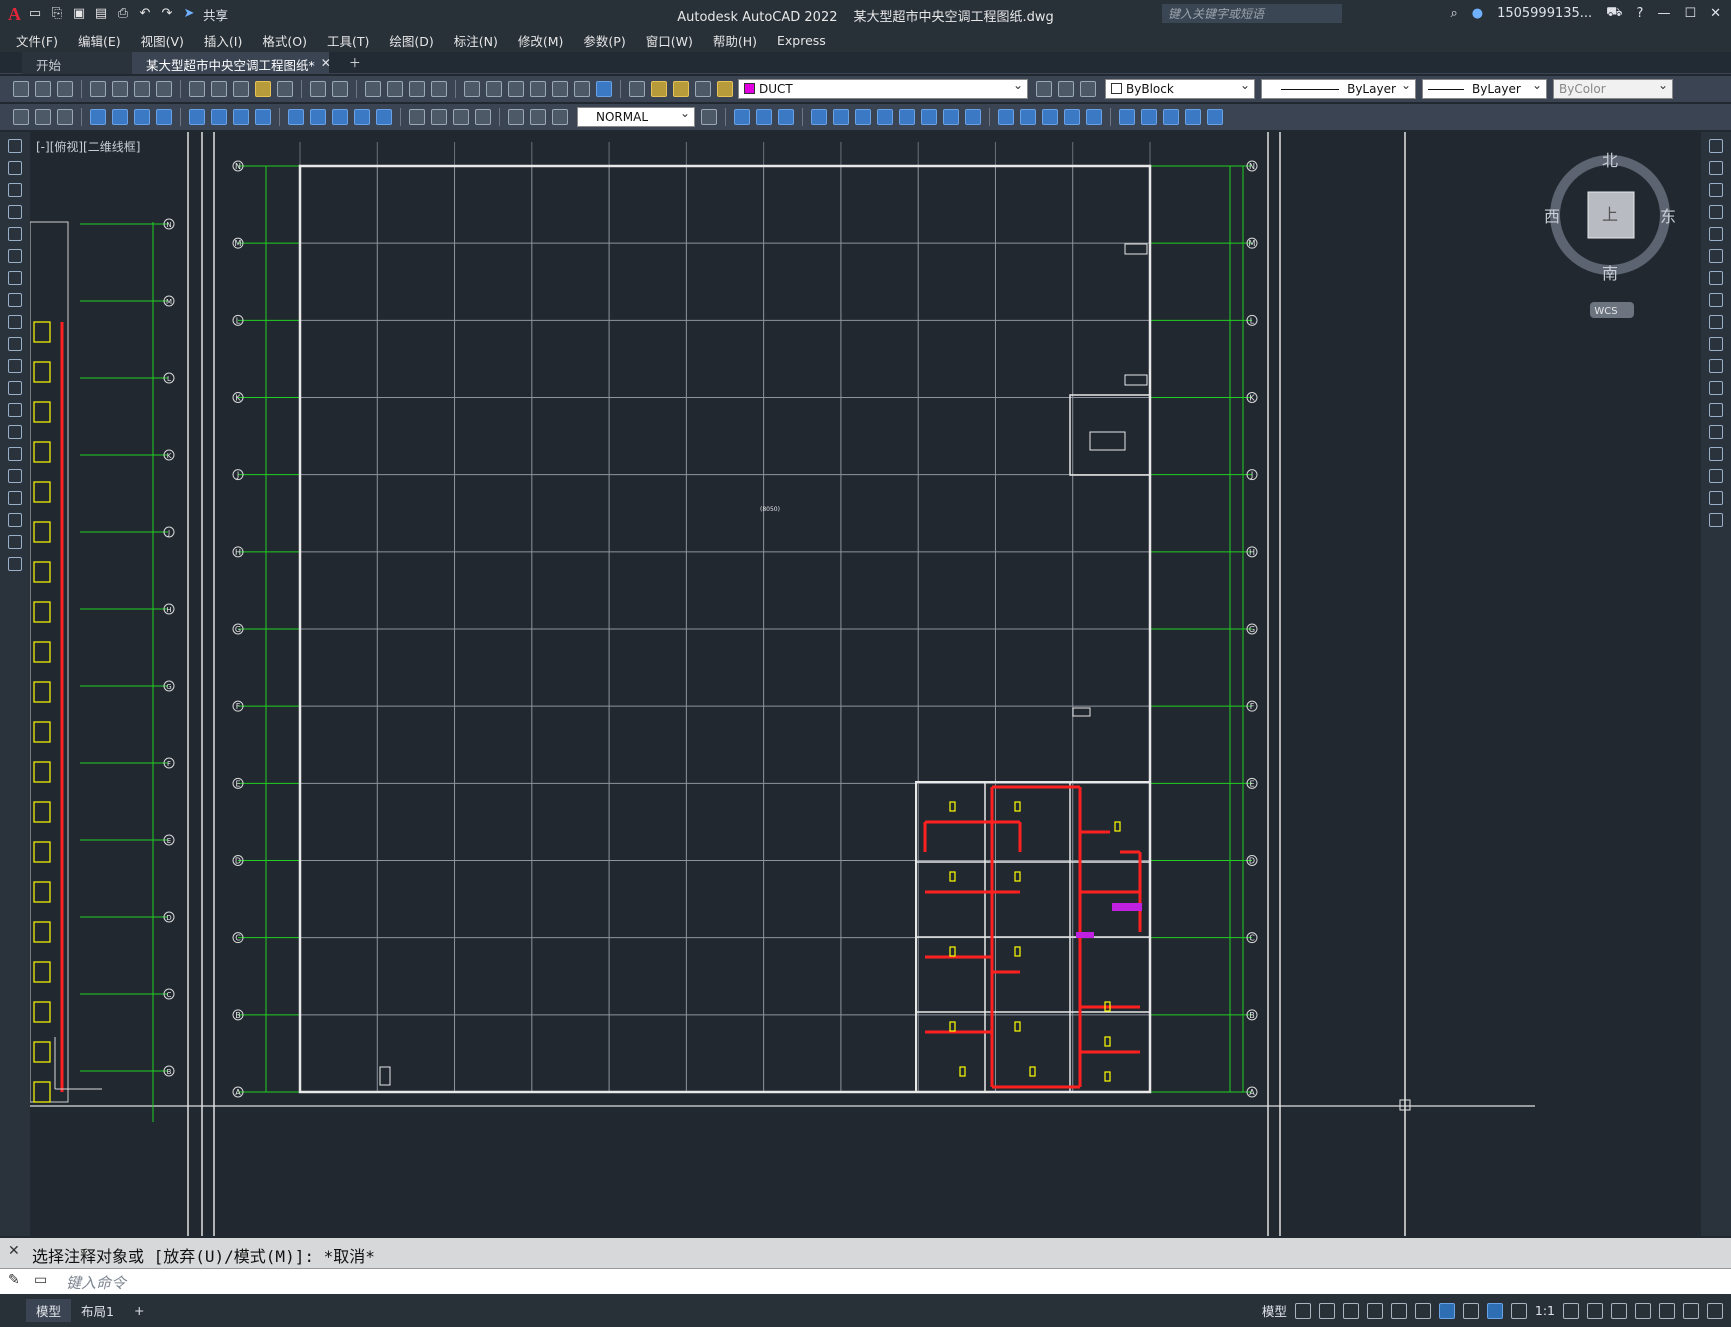  Describe the element at coordinates (560, 117) in the screenshot. I see `dim-update-icon` at that location.